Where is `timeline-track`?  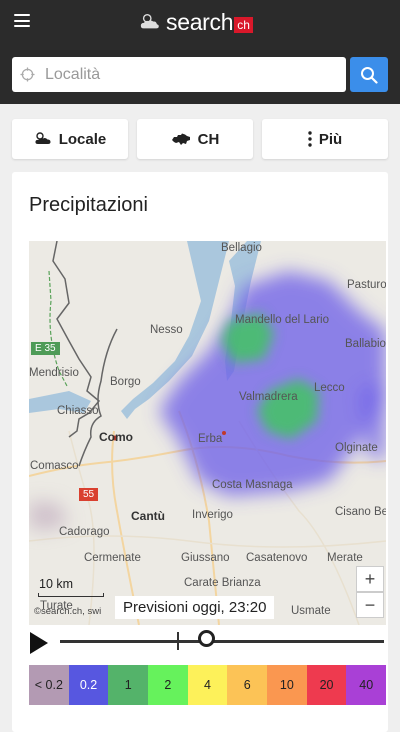
timeline-track is located at coordinates (222, 641).